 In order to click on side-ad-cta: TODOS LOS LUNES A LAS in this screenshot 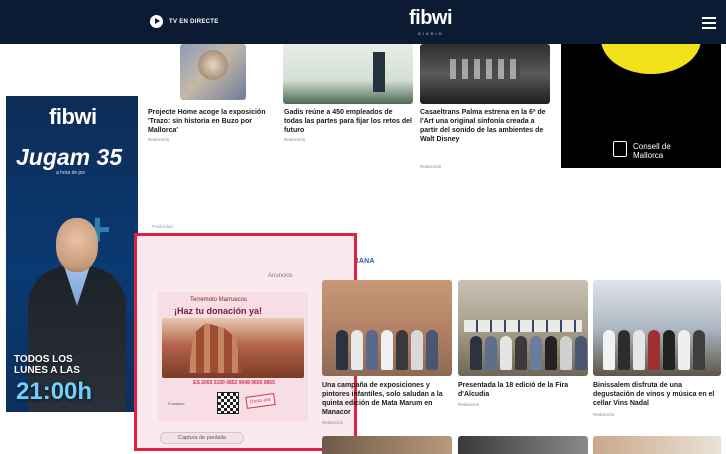, I will do `click(47, 365)`.